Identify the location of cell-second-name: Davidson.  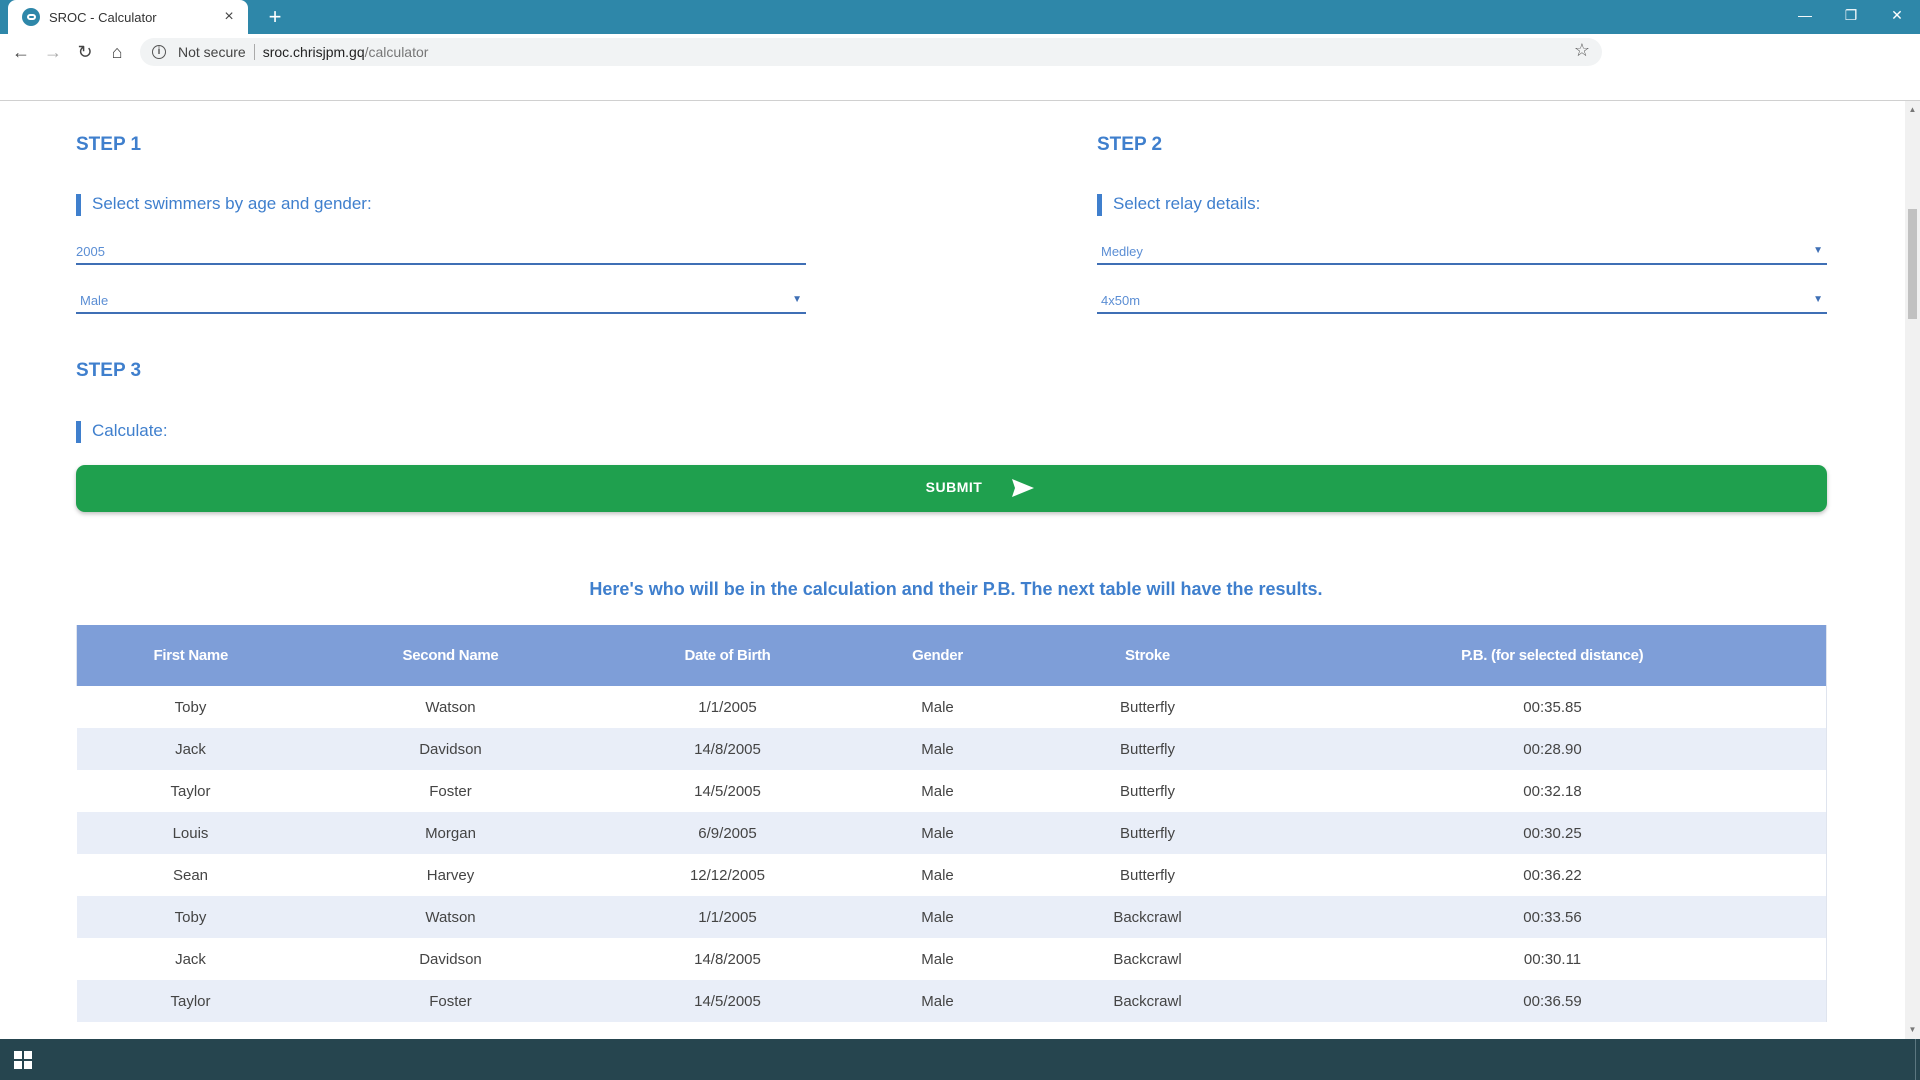
(450, 959).